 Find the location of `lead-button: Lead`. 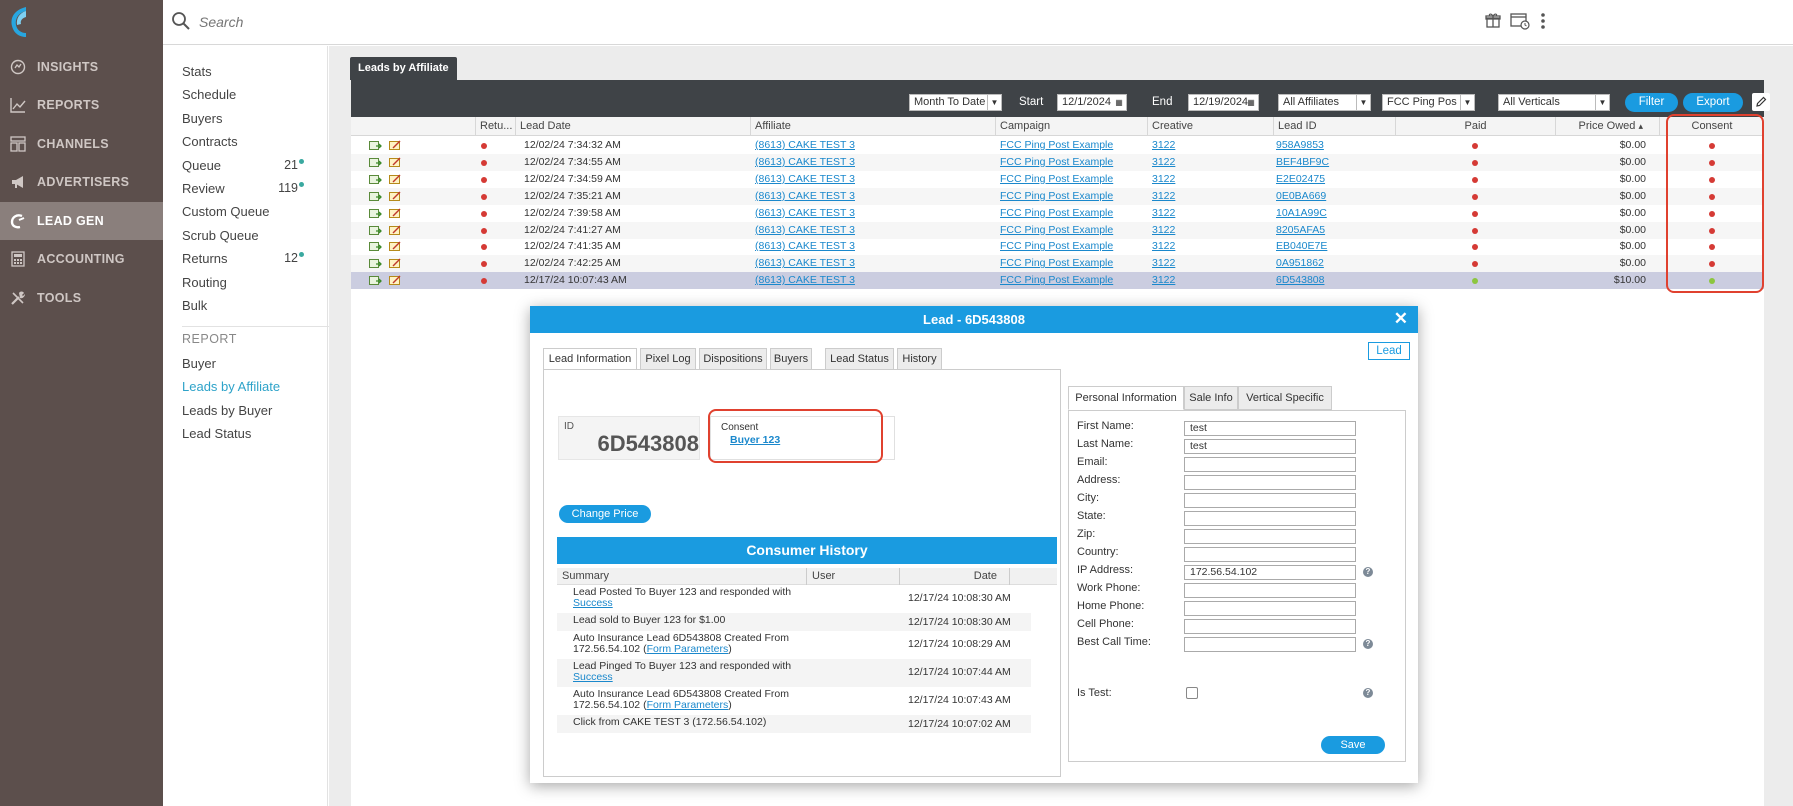

lead-button: Lead is located at coordinates (1389, 351).